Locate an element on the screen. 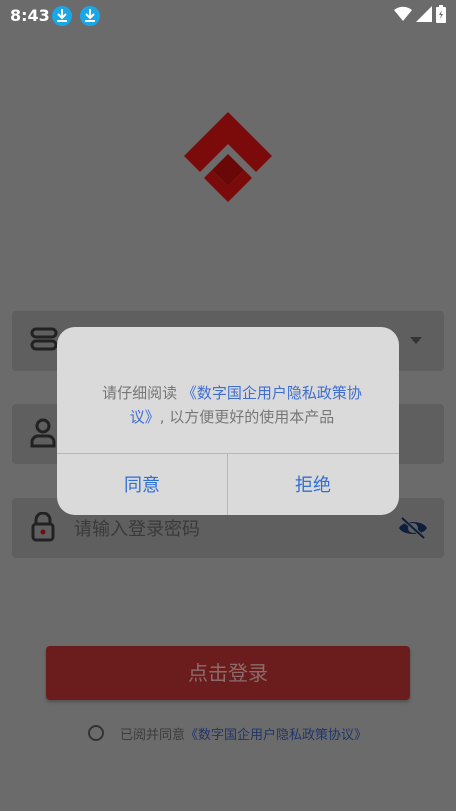  lock-icon is located at coordinates (43, 527).